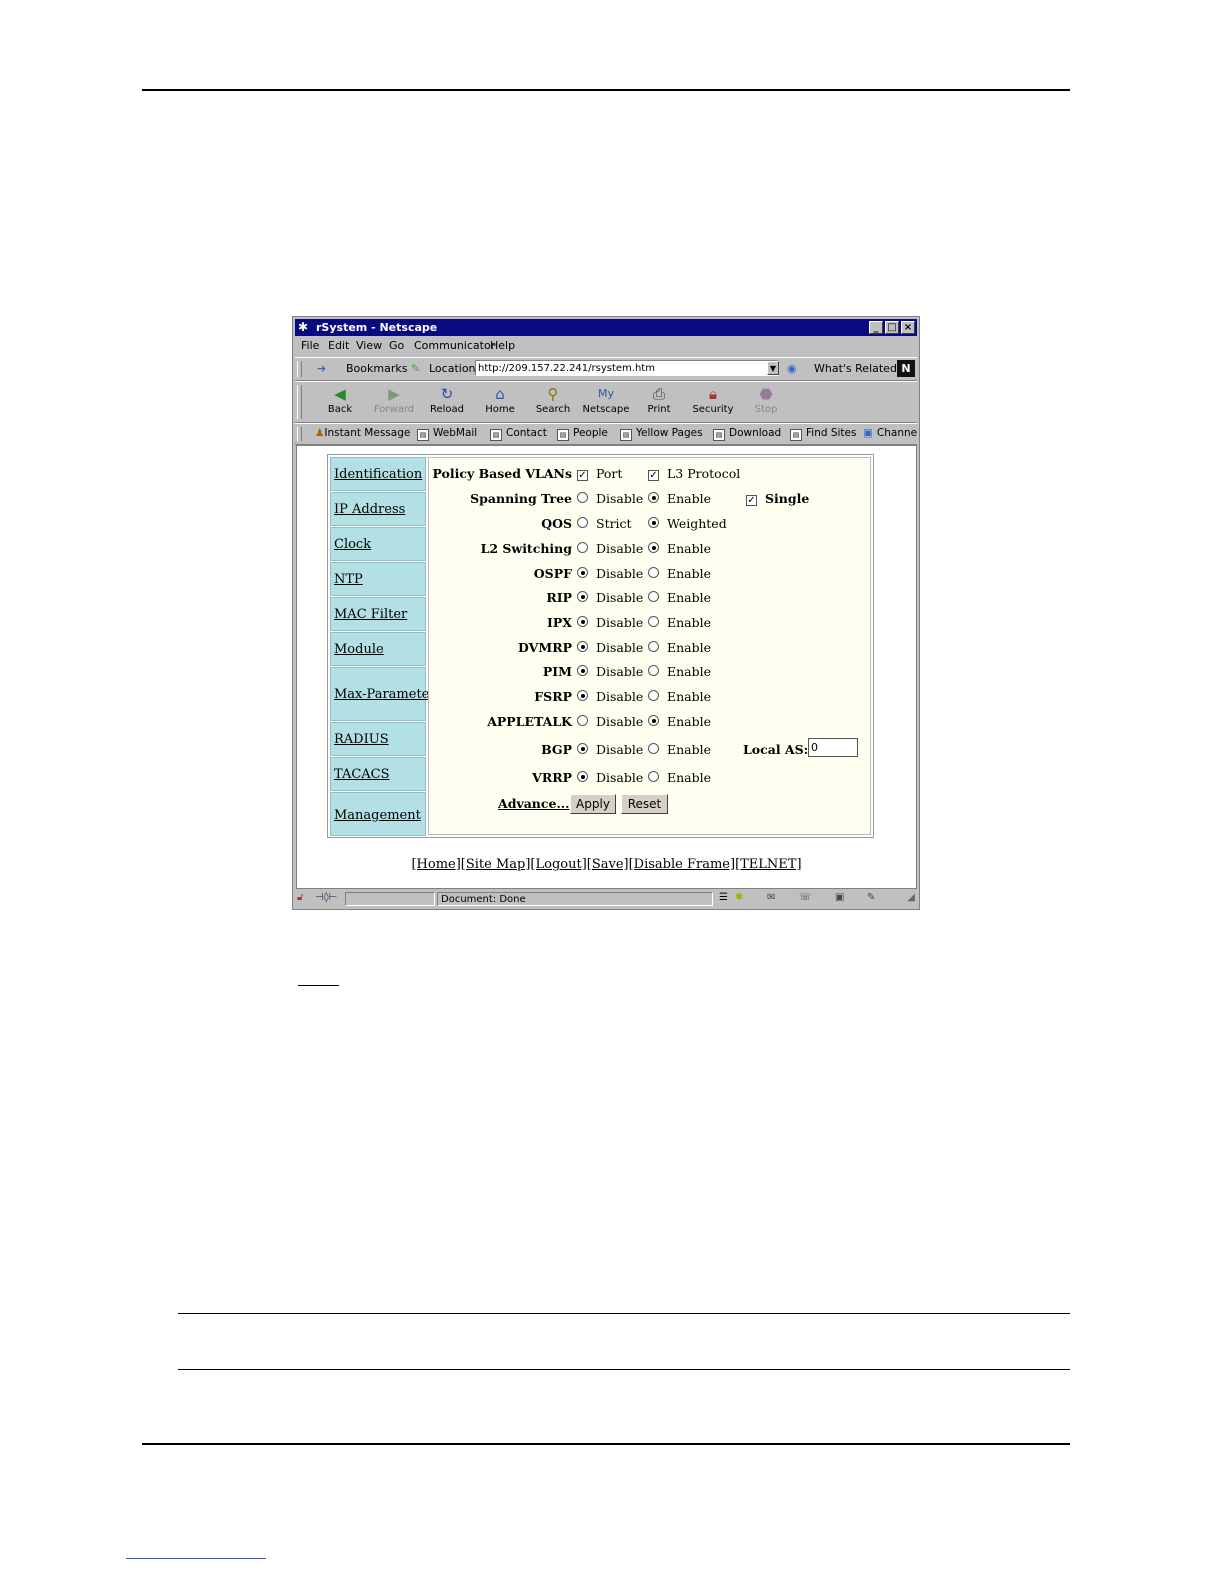 This screenshot has height=1584, width=1224. What do you see at coordinates (644, 804) in the screenshot?
I see `reset-button: Reset` at bounding box center [644, 804].